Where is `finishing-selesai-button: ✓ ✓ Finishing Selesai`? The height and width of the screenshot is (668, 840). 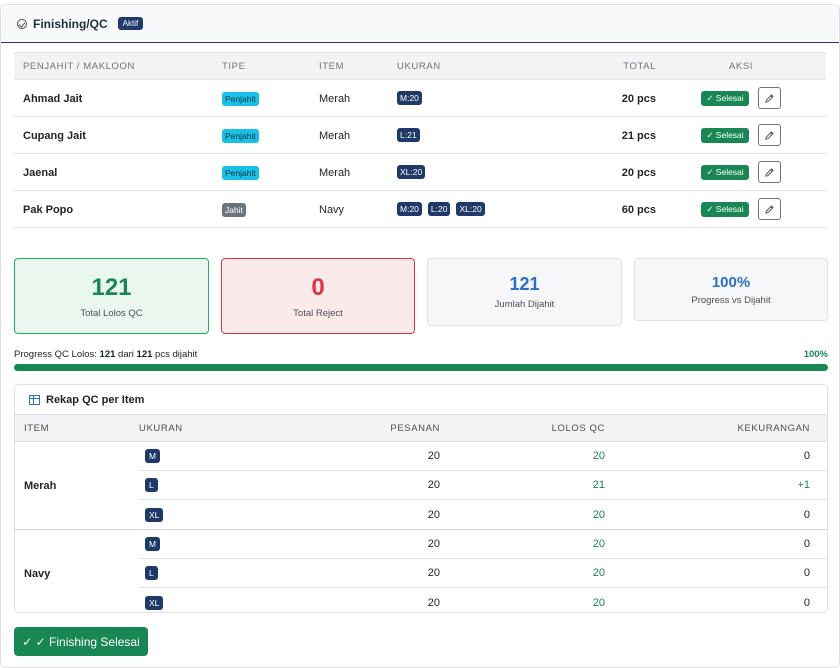 finishing-selesai-button: ✓ ✓ Finishing Selesai is located at coordinates (81, 641).